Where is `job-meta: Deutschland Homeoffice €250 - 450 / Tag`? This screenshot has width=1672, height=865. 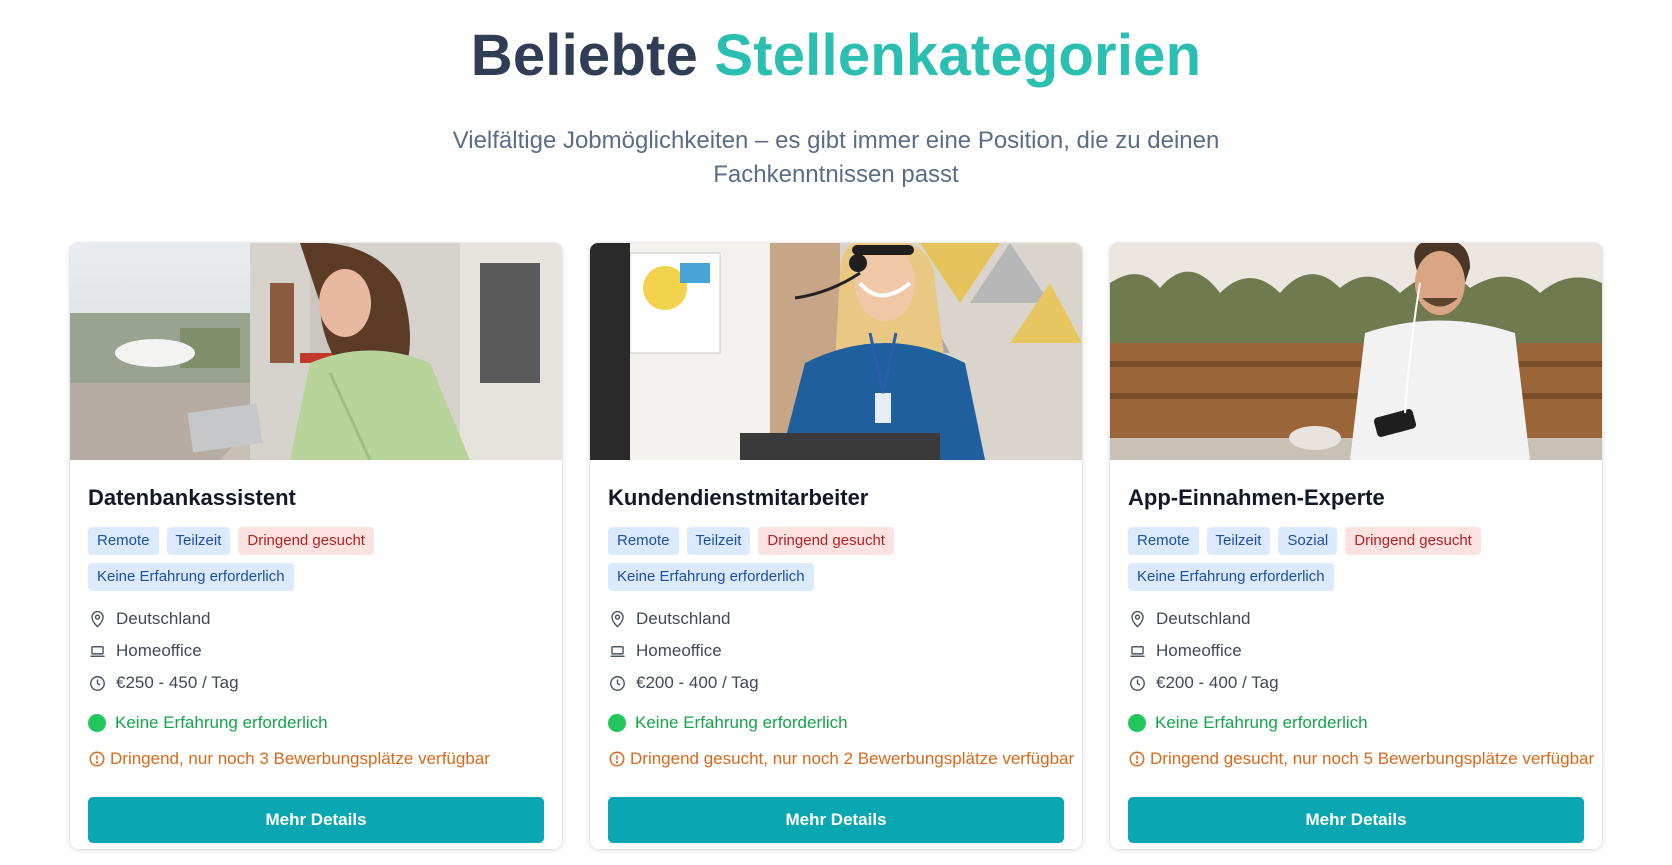
job-meta: Deutschland Homeoffice €250 - 450 / Tag is located at coordinates (316, 651).